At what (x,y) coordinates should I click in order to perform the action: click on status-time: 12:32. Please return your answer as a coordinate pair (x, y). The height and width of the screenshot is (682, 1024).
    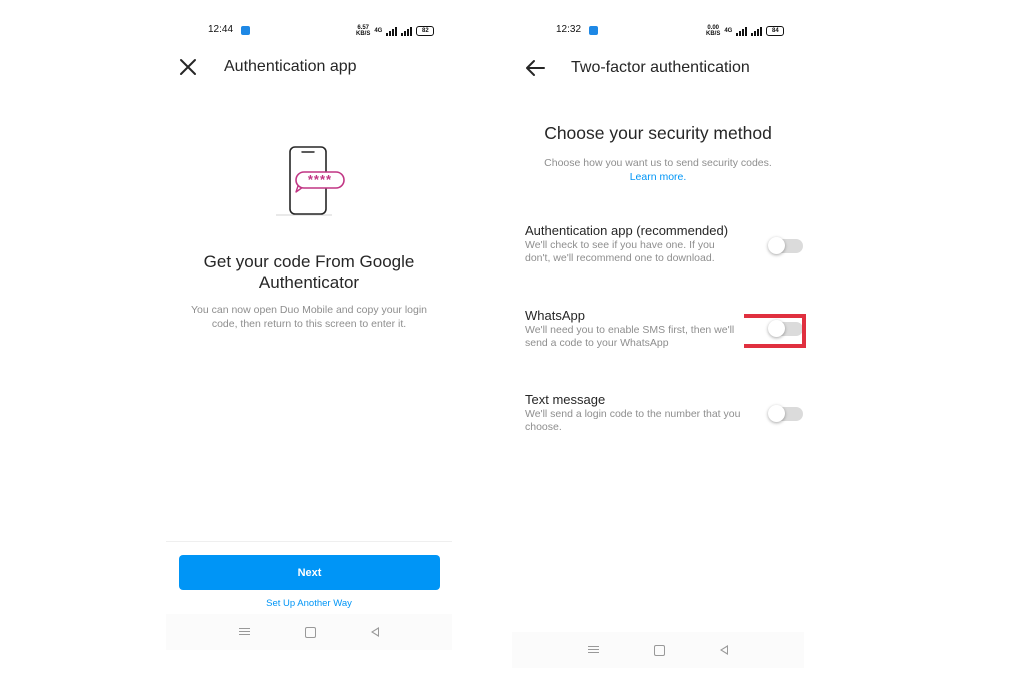
    Looking at the image, I should click on (569, 29).